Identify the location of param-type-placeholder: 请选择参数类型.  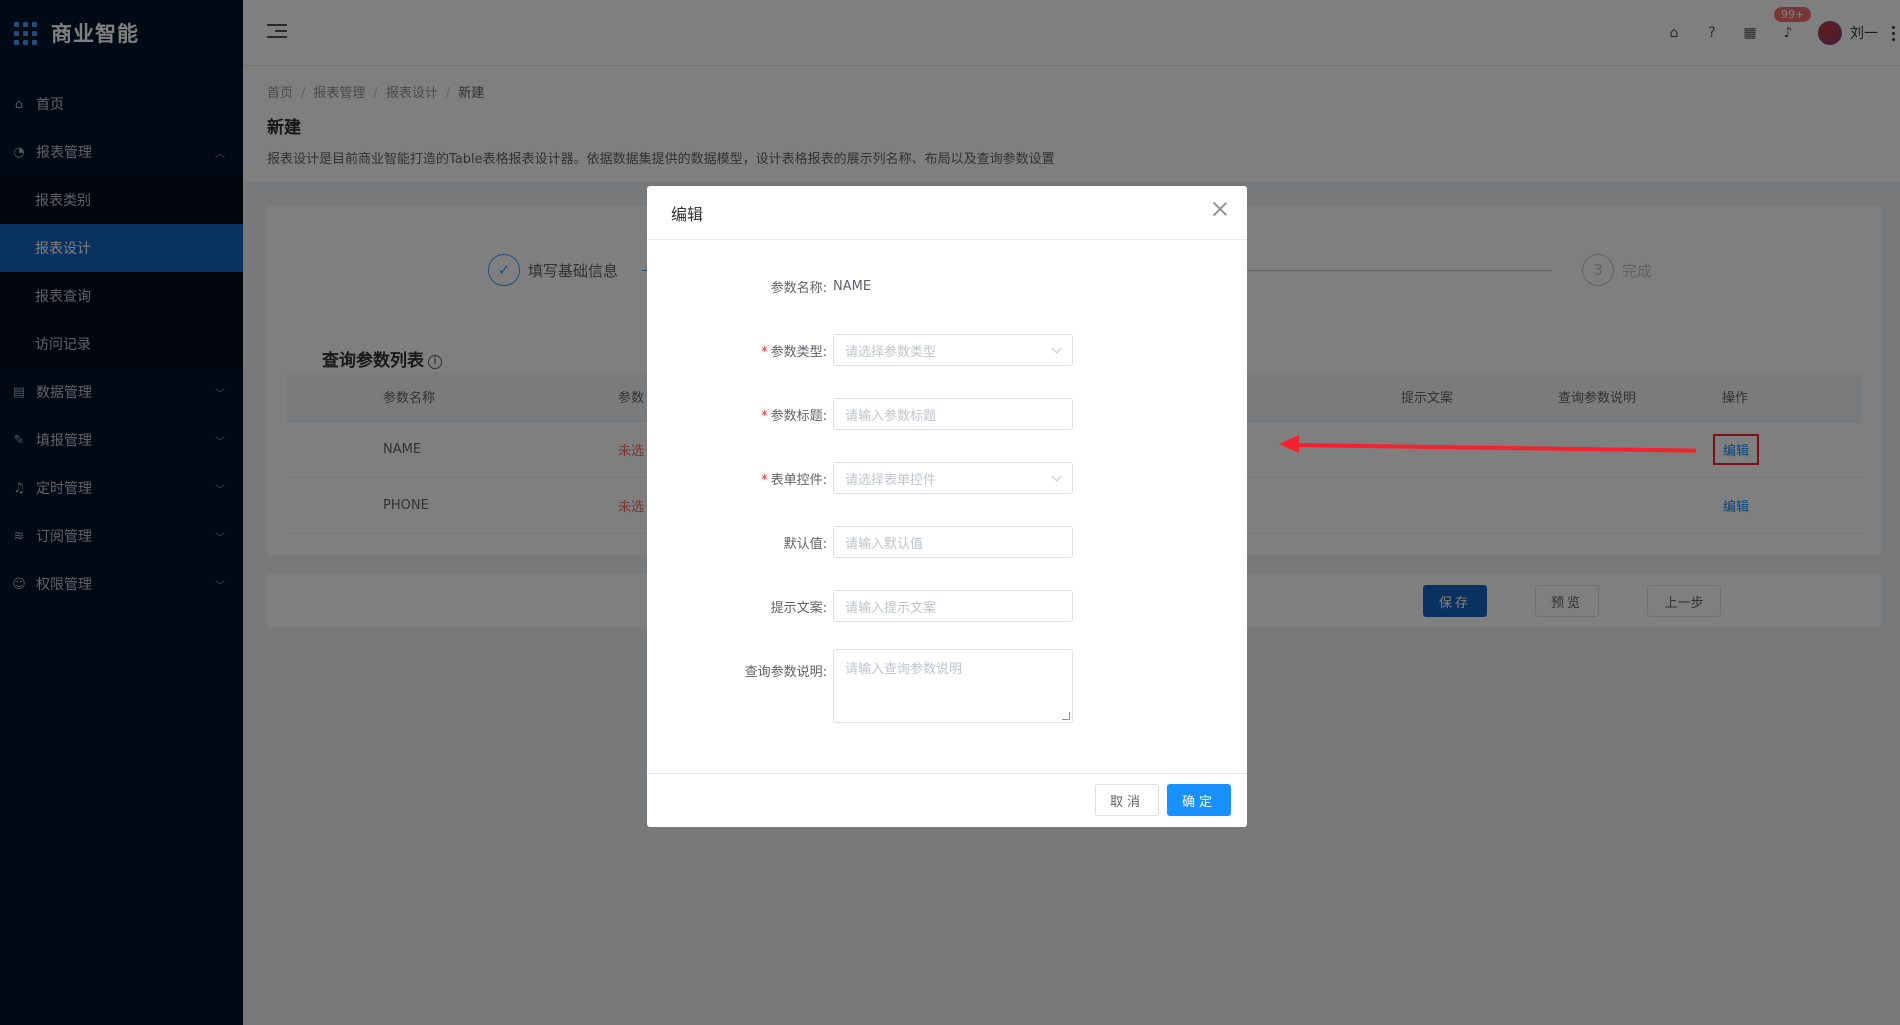
(891, 352).